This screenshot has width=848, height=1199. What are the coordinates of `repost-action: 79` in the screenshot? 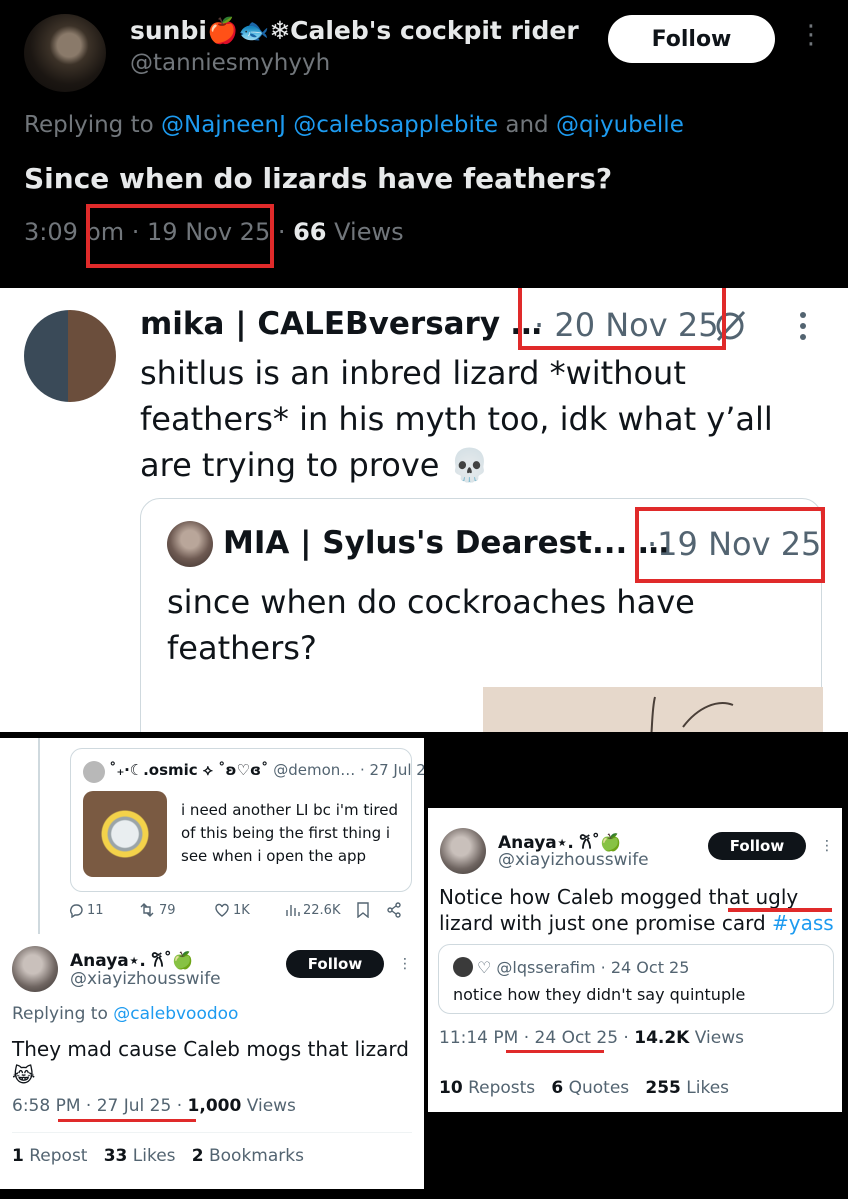 It's located at (157, 910).